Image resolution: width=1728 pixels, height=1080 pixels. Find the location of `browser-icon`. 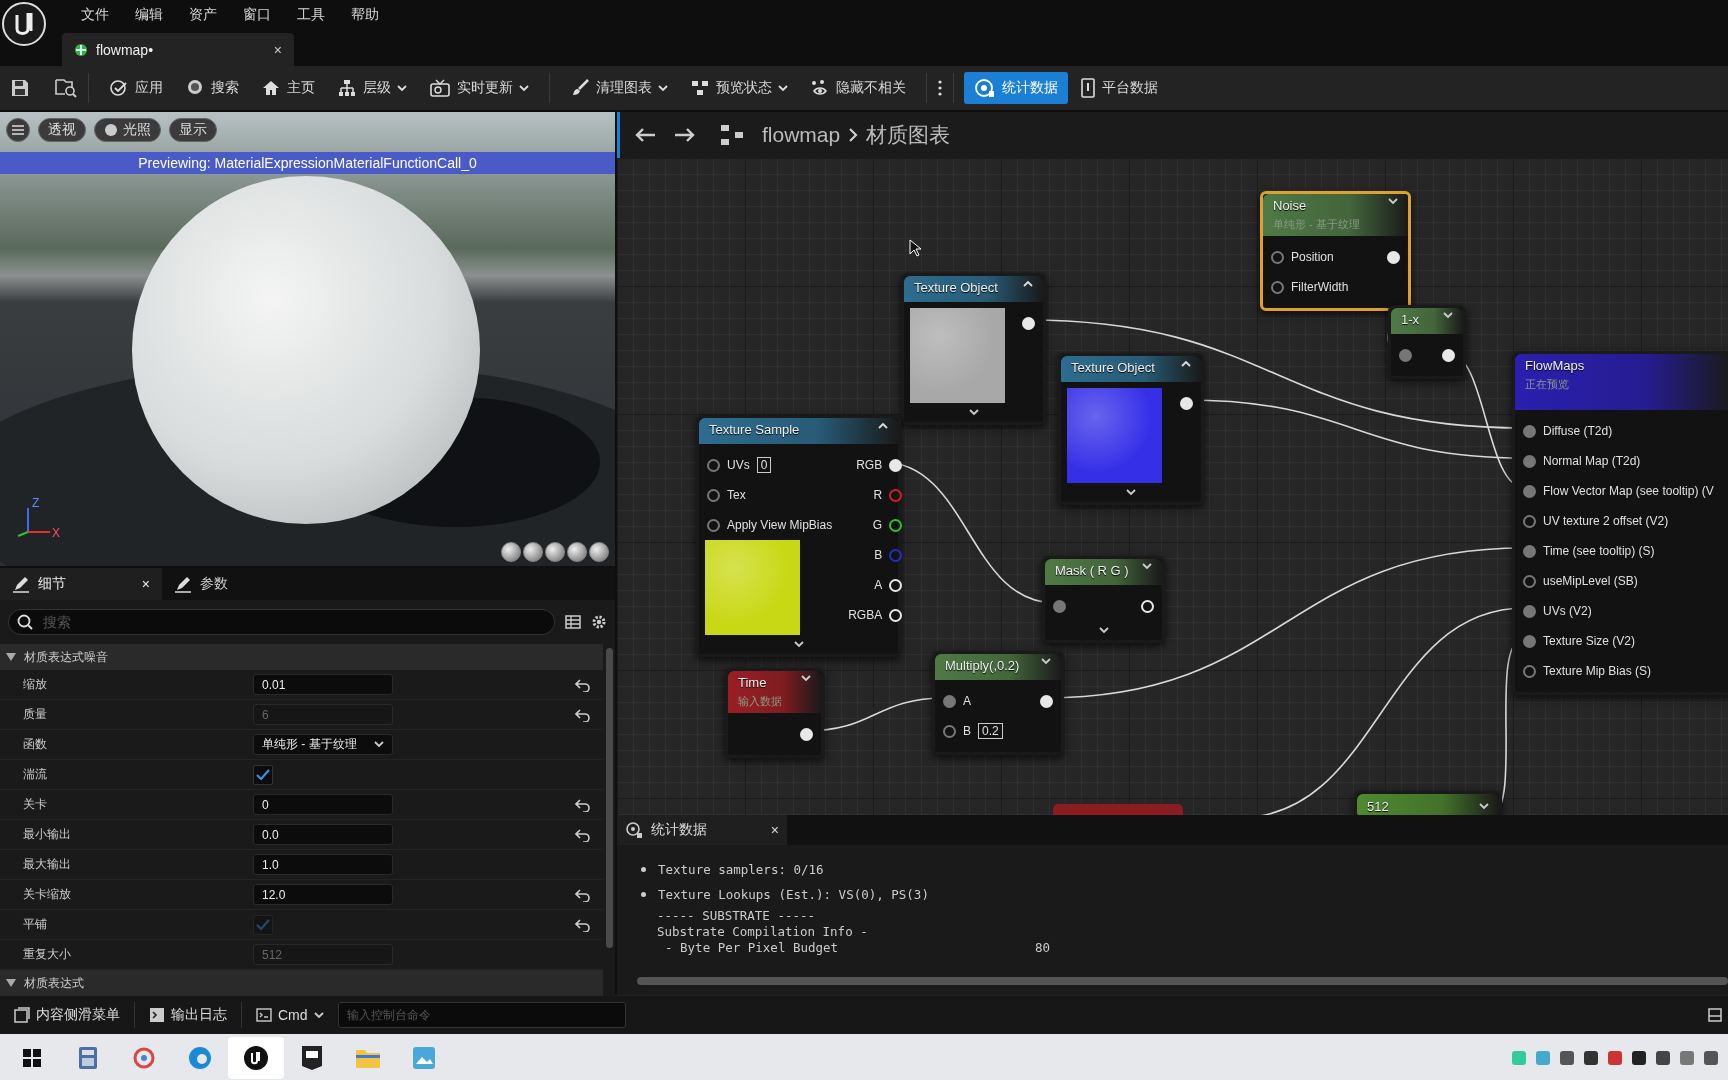

browser-icon is located at coordinates (200, 1057).